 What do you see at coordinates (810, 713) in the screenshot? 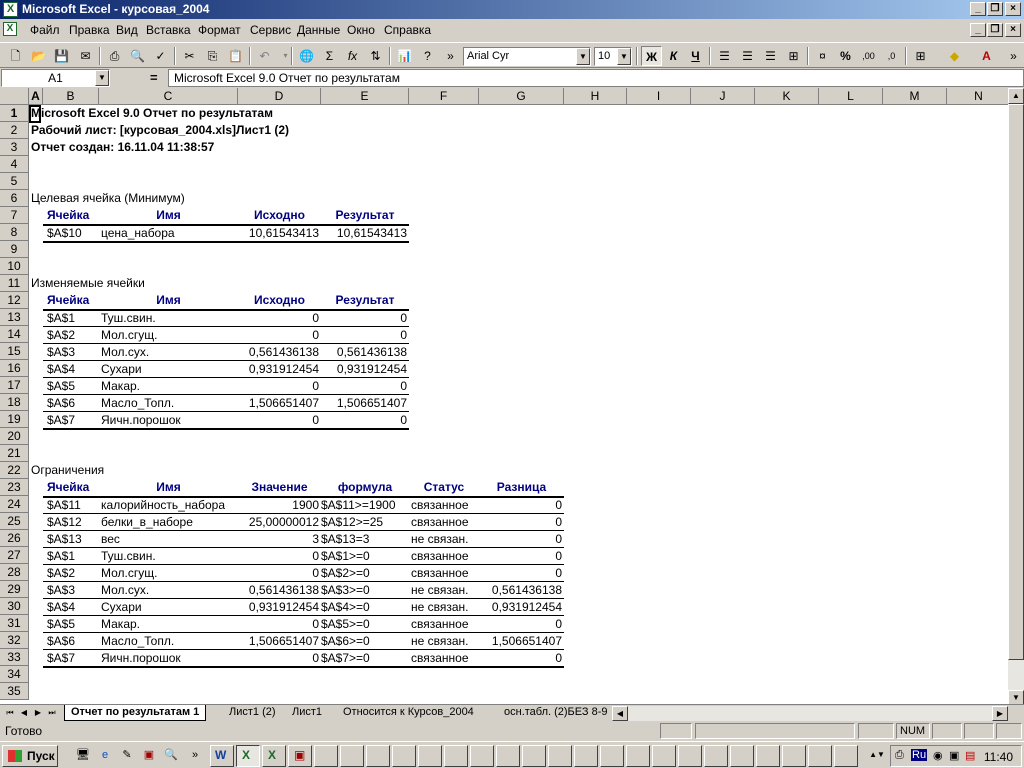
I see `horizontal-scrollbar: ◀ ▶` at bounding box center [810, 713].